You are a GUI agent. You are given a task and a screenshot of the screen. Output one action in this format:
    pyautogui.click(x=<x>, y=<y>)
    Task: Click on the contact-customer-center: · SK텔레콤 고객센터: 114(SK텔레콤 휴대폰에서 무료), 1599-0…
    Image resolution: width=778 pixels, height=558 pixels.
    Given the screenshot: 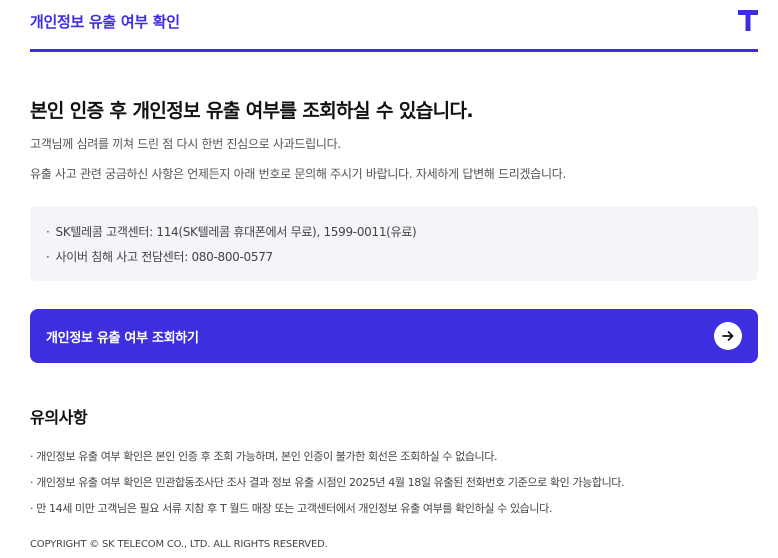 What is the action you would take?
    pyautogui.click(x=231, y=231)
    